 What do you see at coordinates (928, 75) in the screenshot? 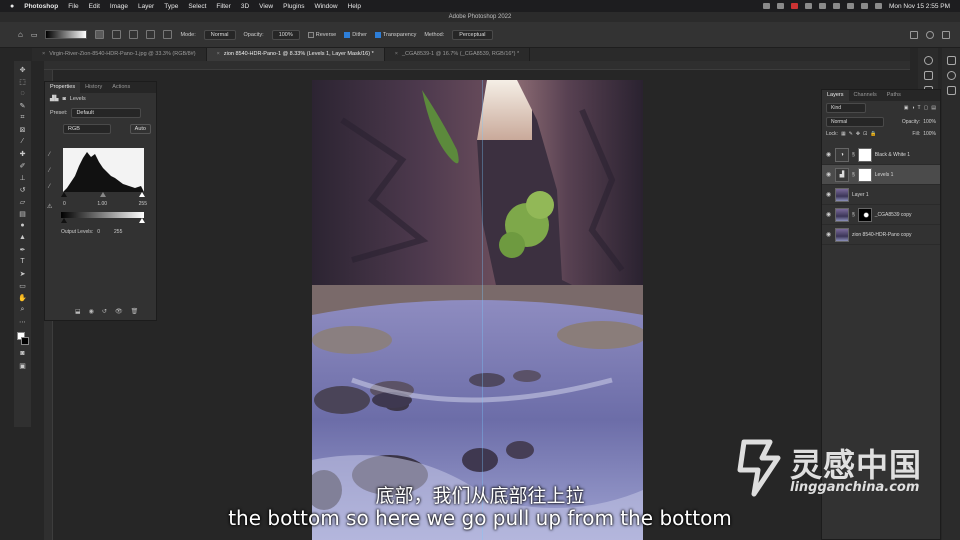
I see `libraries-icon` at bounding box center [928, 75].